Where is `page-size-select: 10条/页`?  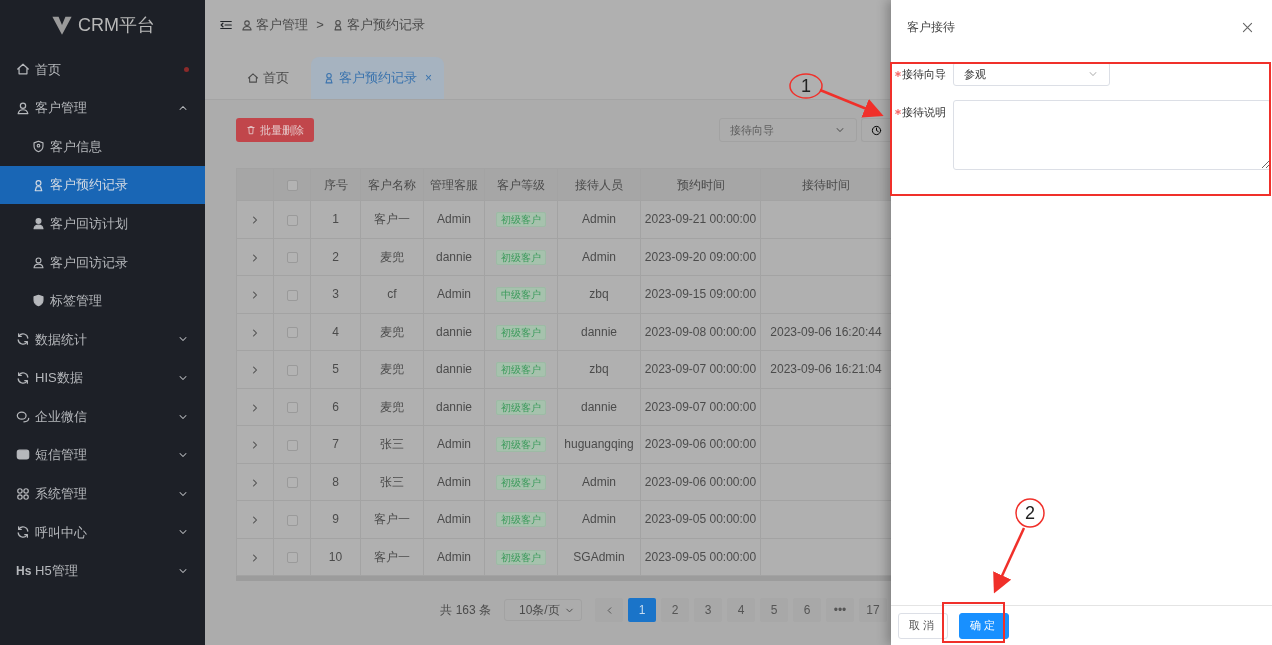
page-size-select: 10条/页 is located at coordinates (543, 610).